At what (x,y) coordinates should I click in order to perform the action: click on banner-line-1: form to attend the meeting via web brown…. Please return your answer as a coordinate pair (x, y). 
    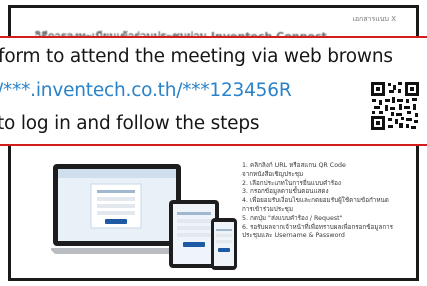
    Looking at the image, I should click on (196, 56).